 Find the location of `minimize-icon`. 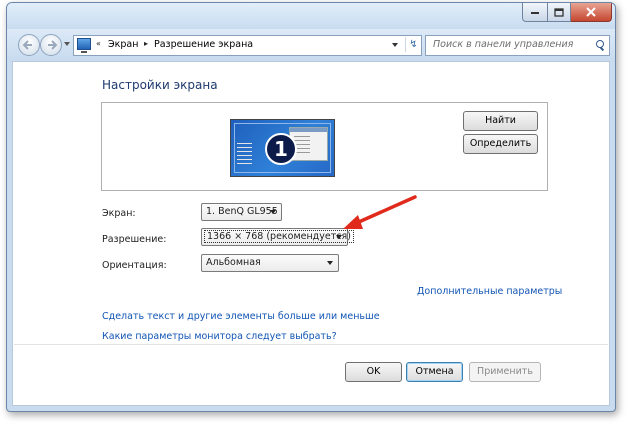

minimize-icon is located at coordinates (535, 13).